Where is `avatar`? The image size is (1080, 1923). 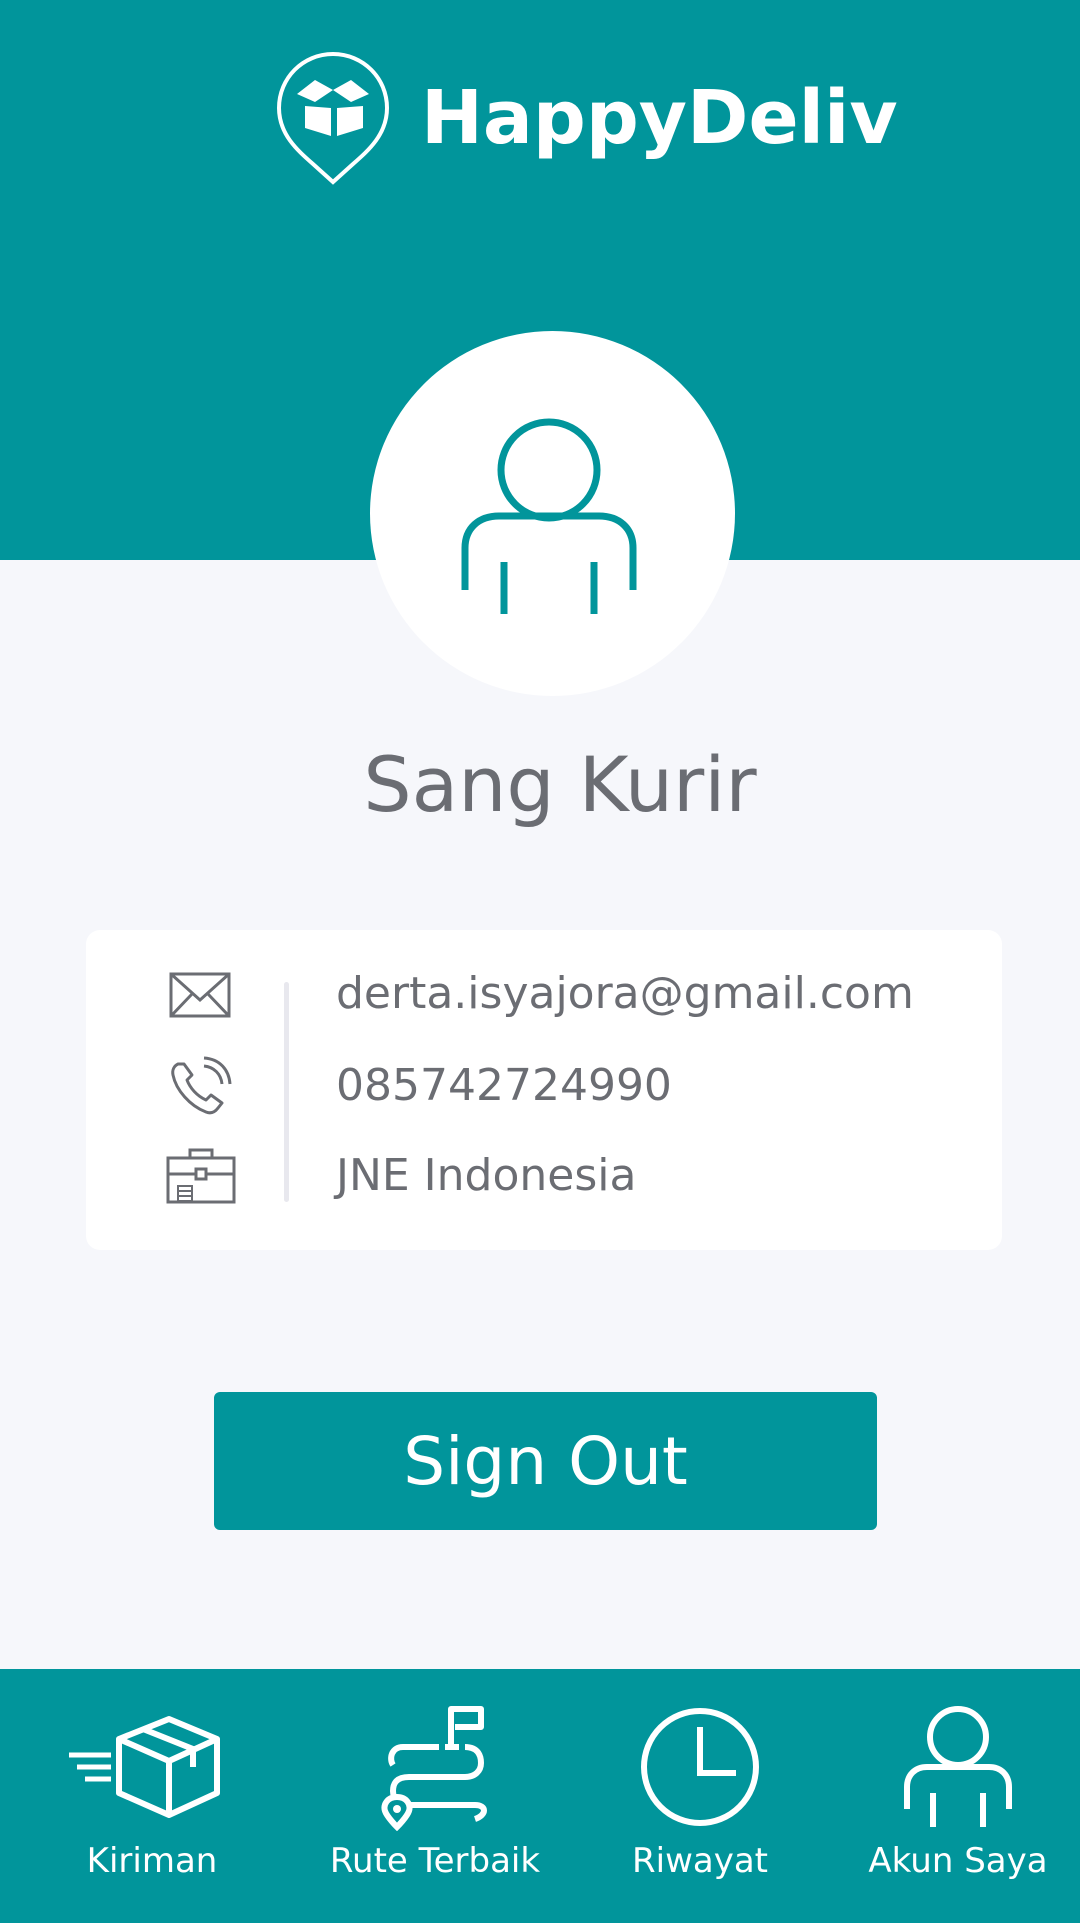 avatar is located at coordinates (552, 513).